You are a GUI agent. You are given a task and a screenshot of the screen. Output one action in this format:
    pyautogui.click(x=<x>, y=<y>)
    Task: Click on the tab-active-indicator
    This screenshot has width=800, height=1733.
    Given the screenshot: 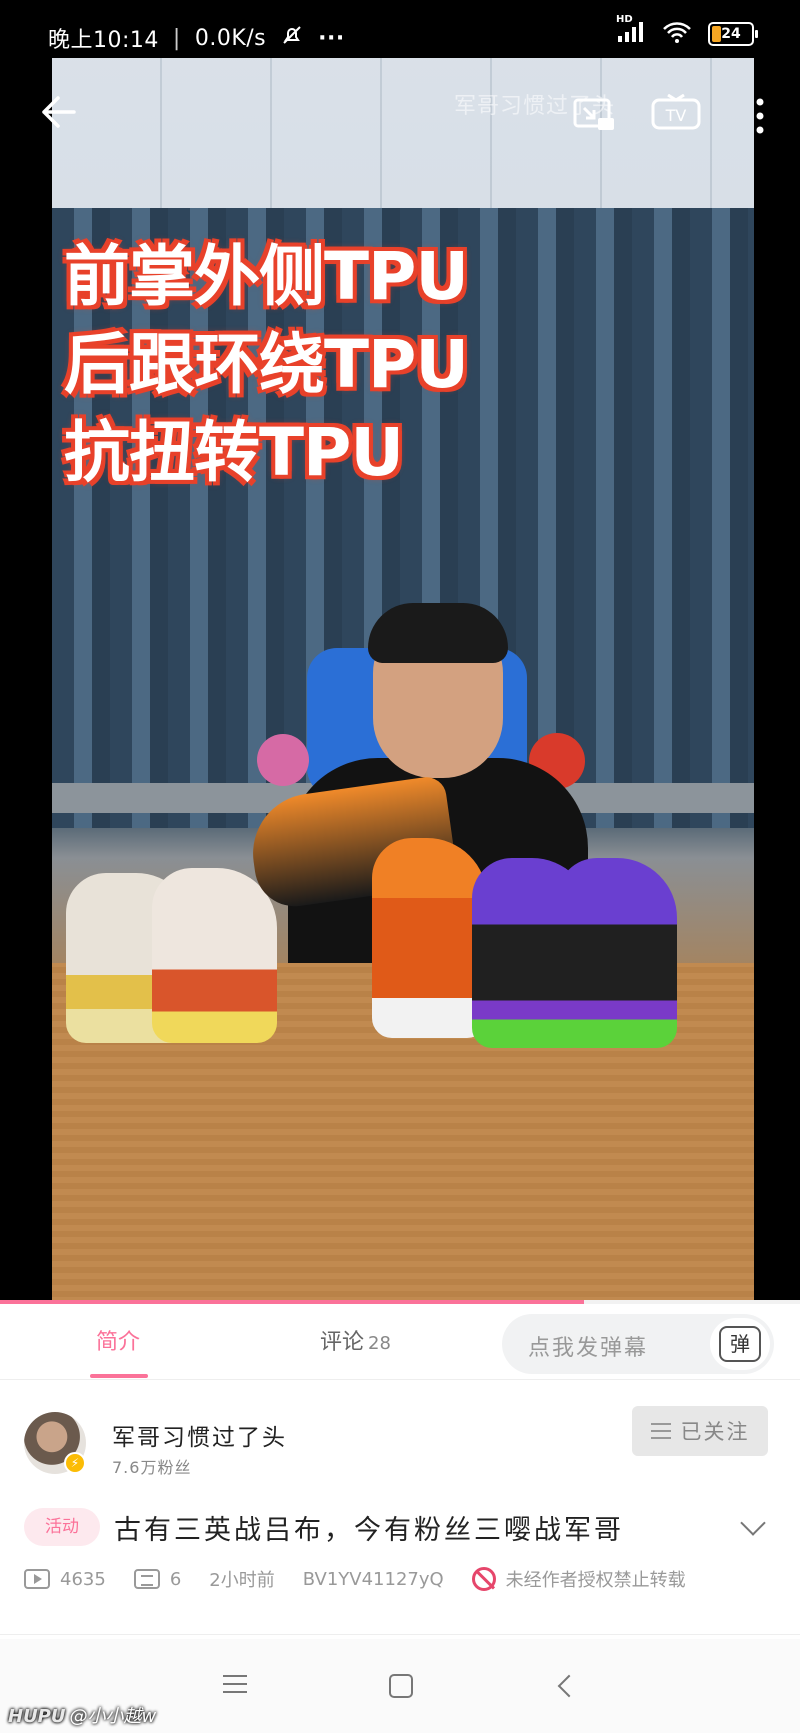 What is the action you would take?
    pyautogui.click(x=119, y=1376)
    